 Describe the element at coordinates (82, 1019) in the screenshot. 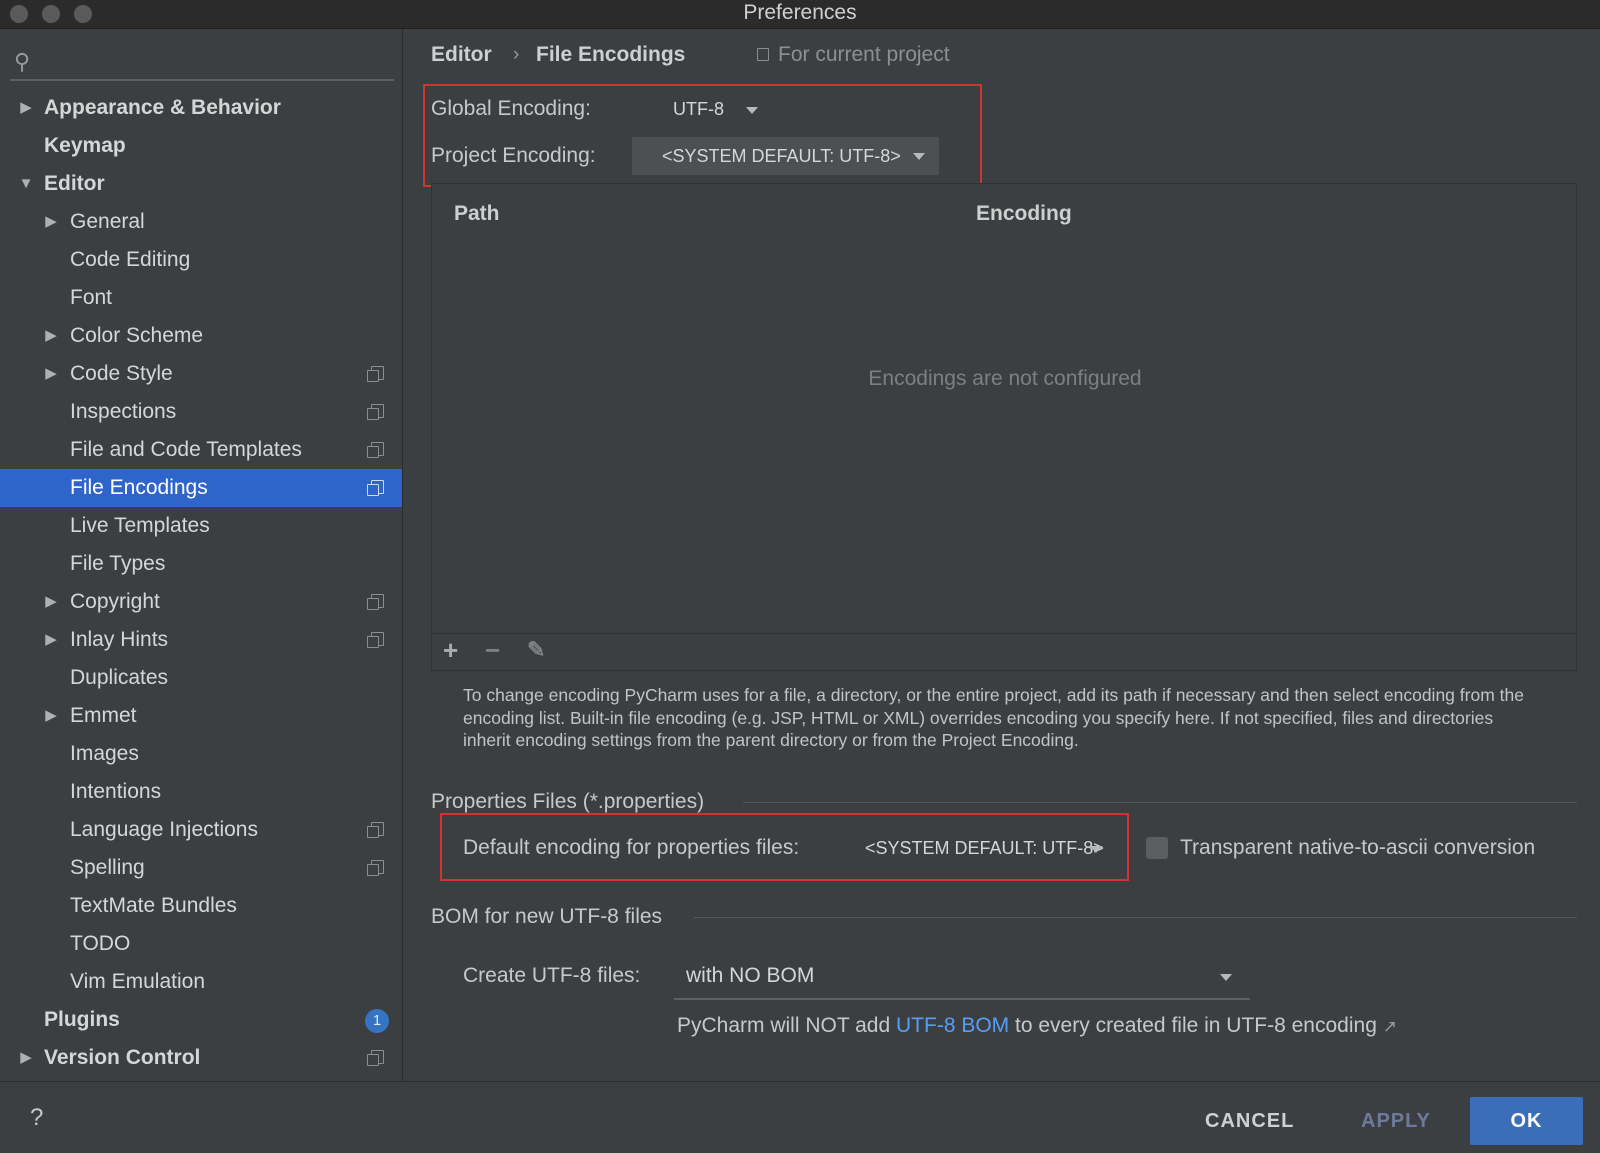

I see `sidebar-item-label: Plugins` at that location.